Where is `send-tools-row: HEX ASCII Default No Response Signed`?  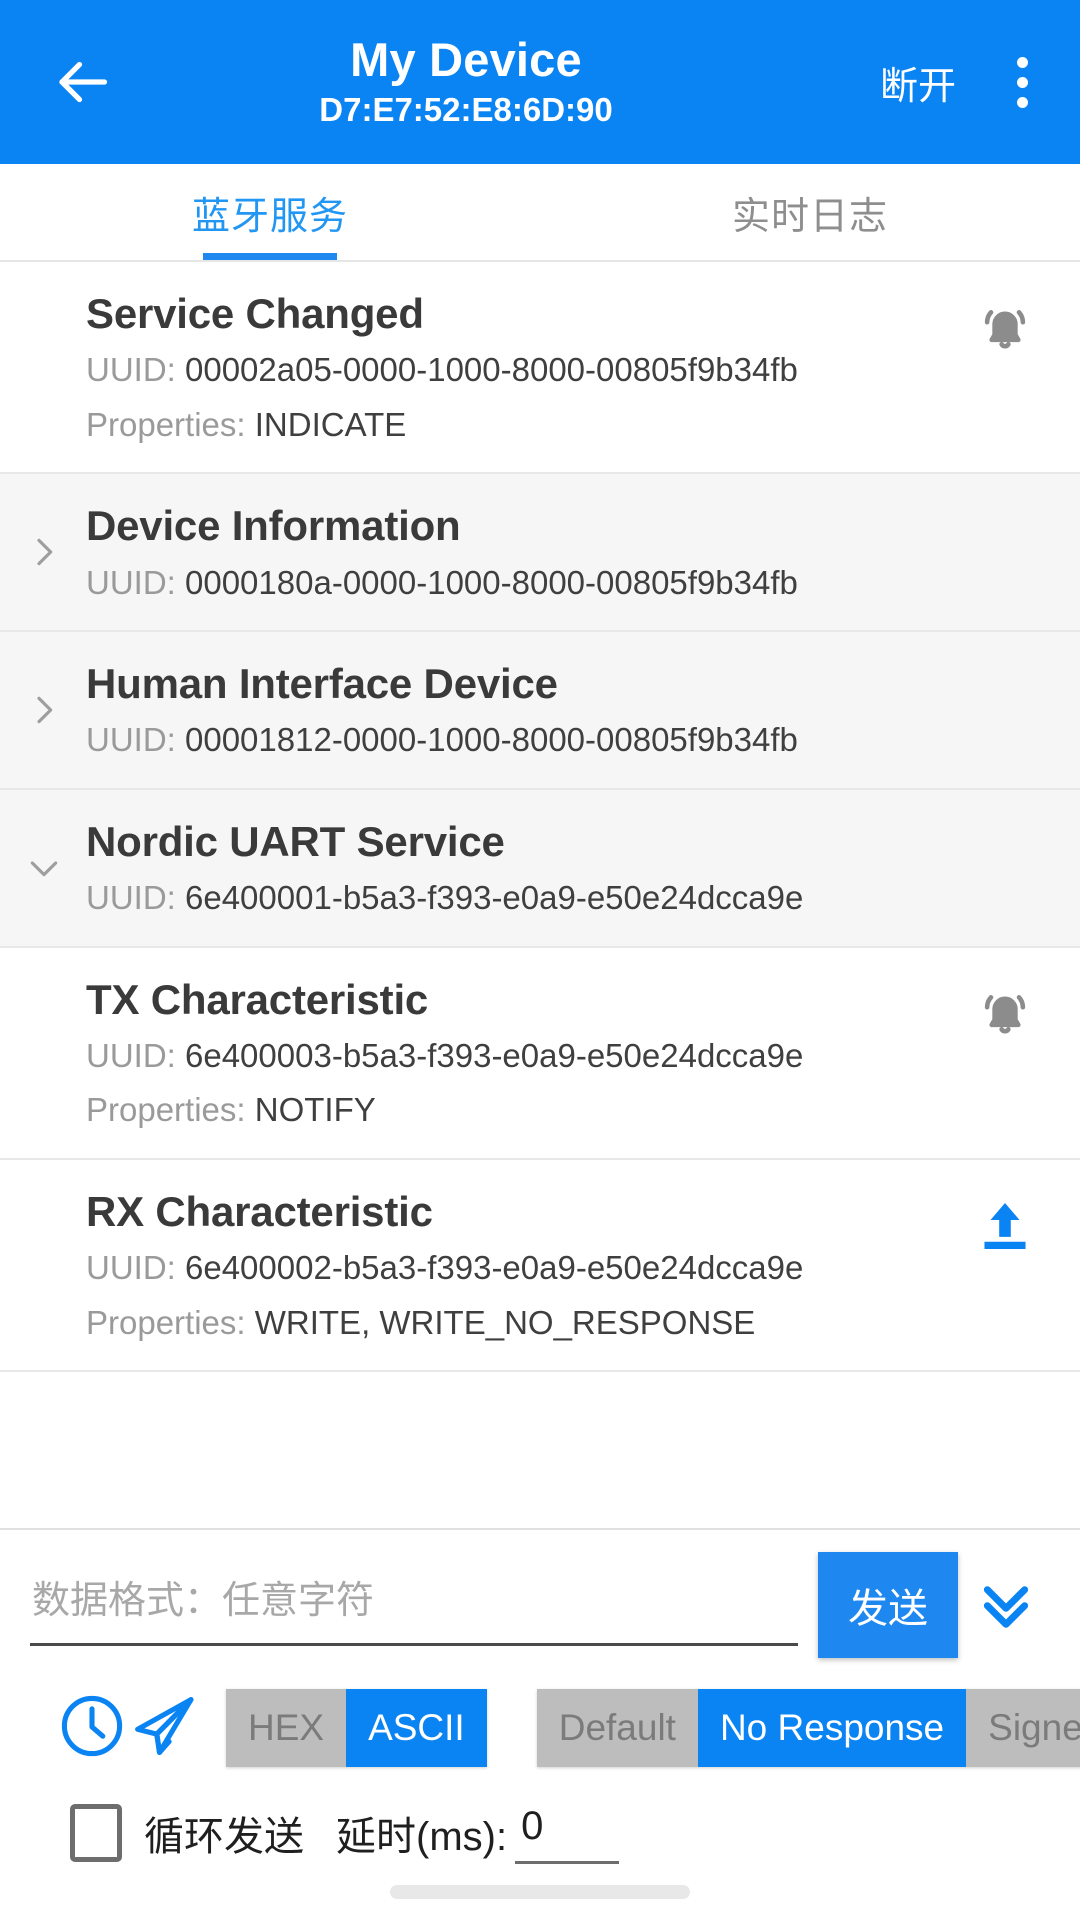
send-tools-row: HEX ASCII Default No Response Signed is located at coordinates (555, 1717).